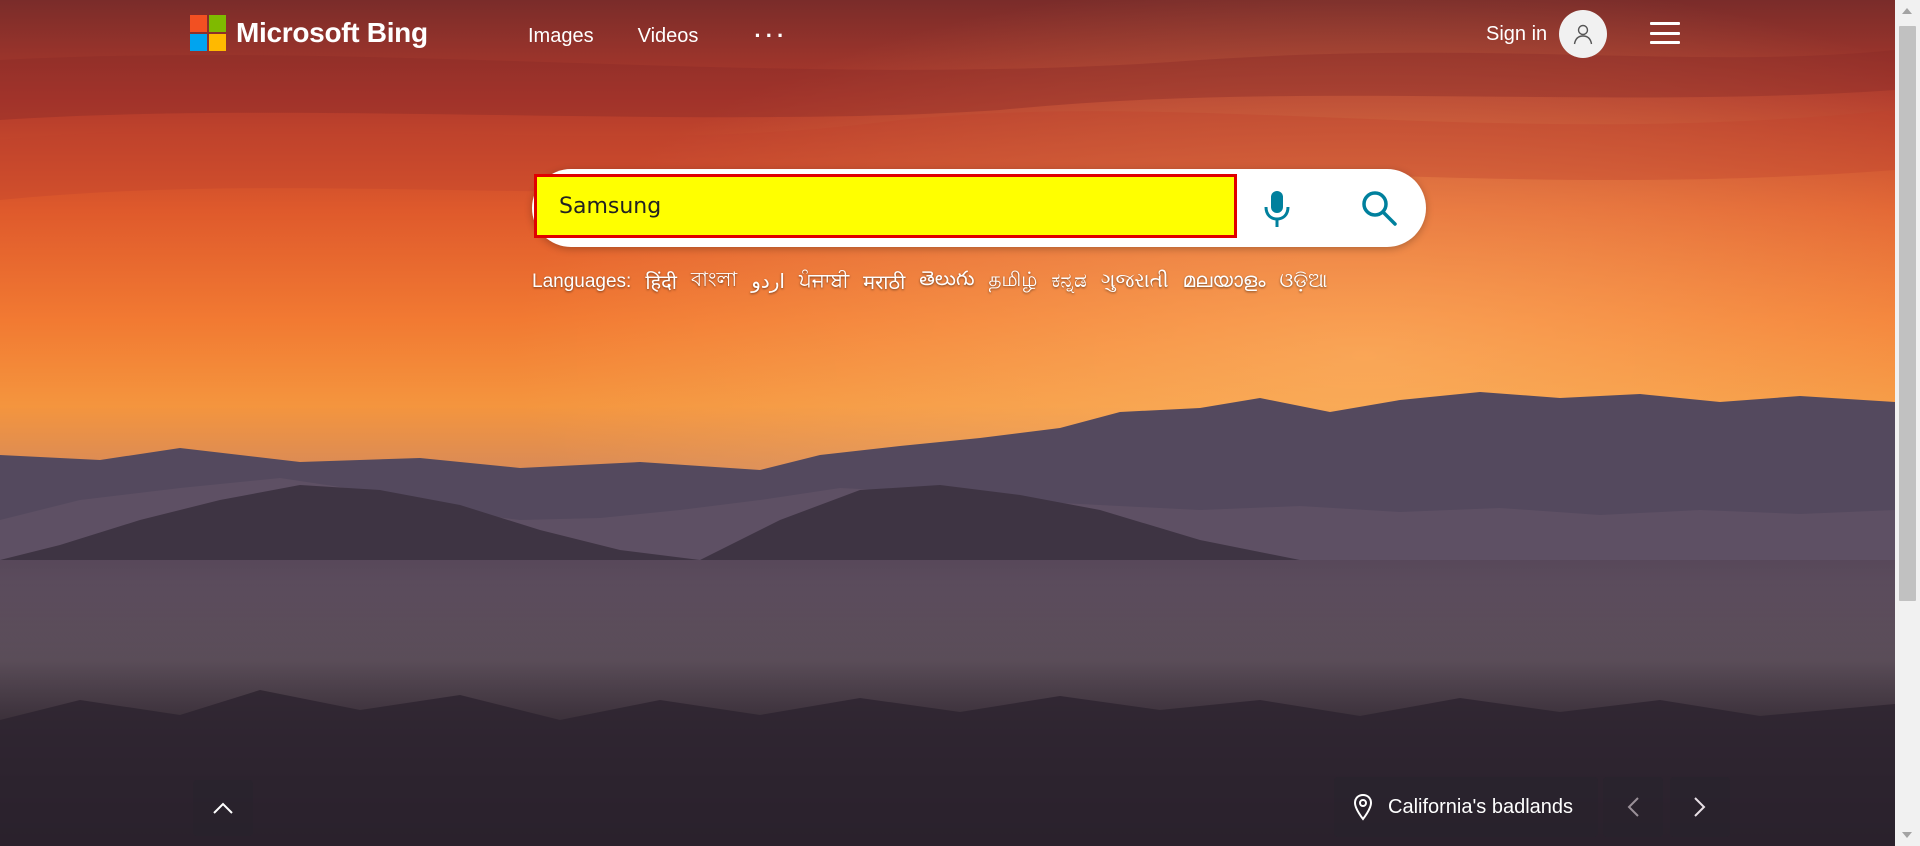 This screenshot has width=1920, height=846. Describe the element at coordinates (561, 36) in the screenshot. I see `nav-item-images: Images` at that location.